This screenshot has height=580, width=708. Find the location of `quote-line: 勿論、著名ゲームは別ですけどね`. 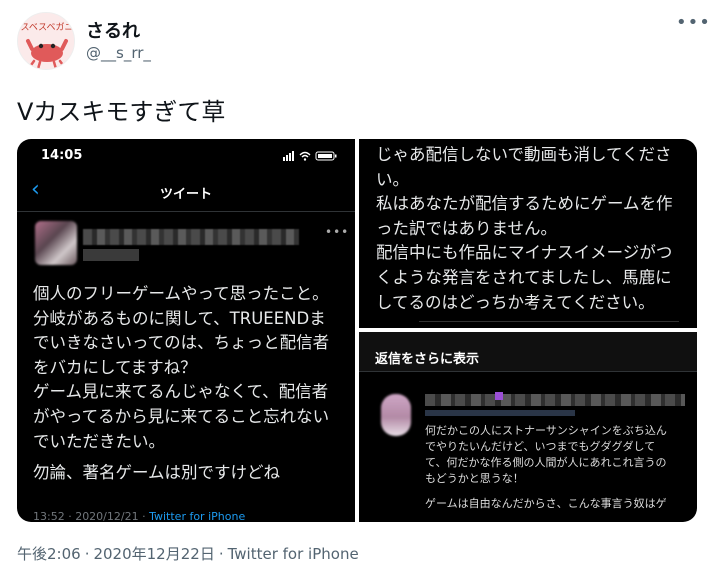

quote-line: 勿論、著名ゲームは別ですけどね is located at coordinates (157, 473).